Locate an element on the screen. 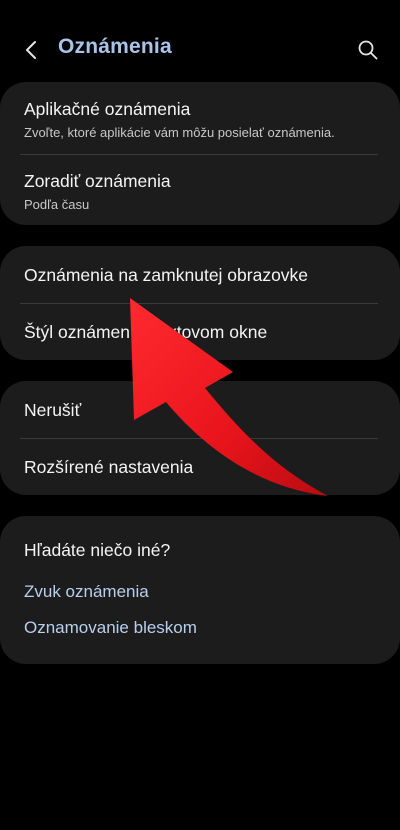  sort-notifications-item: Zoradiť oznámenia Podľa času is located at coordinates (200, 191).